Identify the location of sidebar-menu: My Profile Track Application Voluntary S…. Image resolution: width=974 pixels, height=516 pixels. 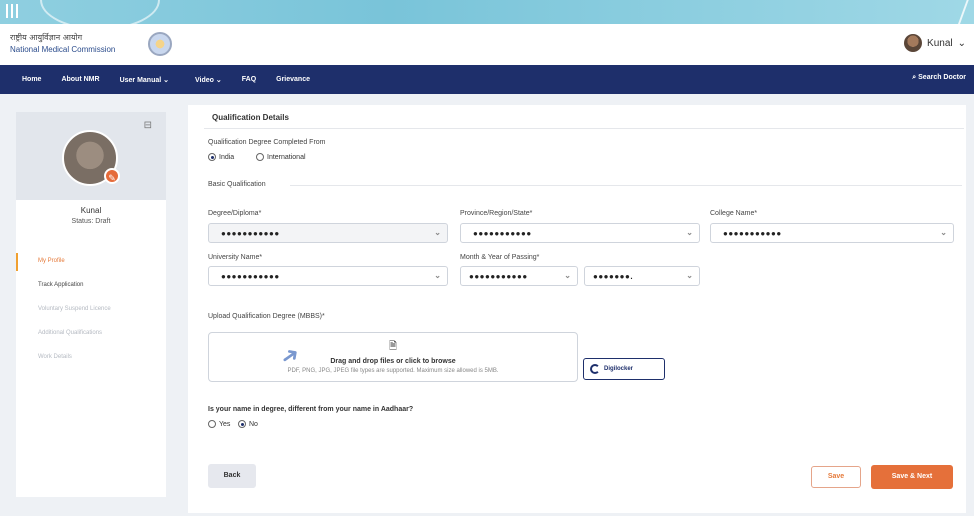
(91, 309).